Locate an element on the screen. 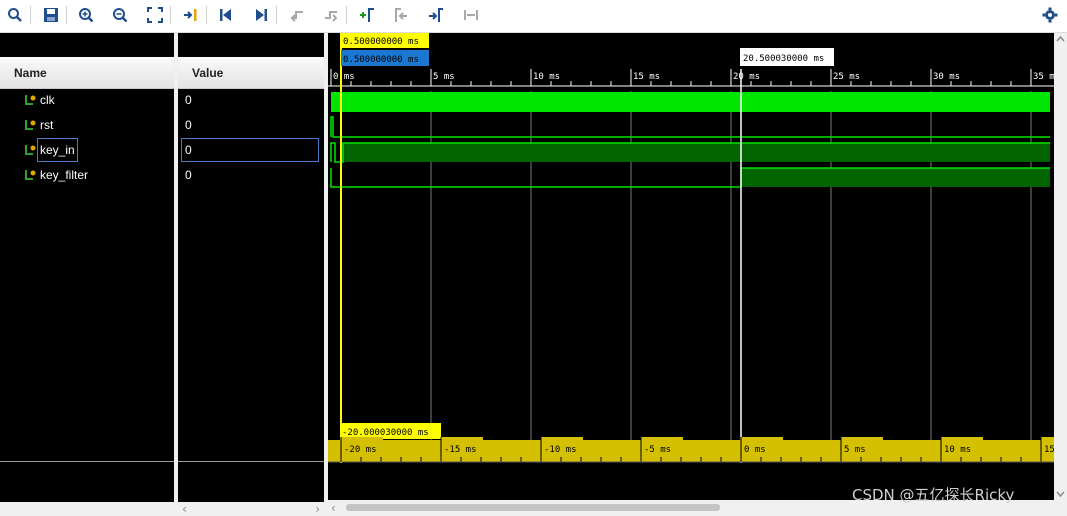 The height and width of the screenshot is (516, 1067). value-column-header: Value is located at coordinates (251, 73).